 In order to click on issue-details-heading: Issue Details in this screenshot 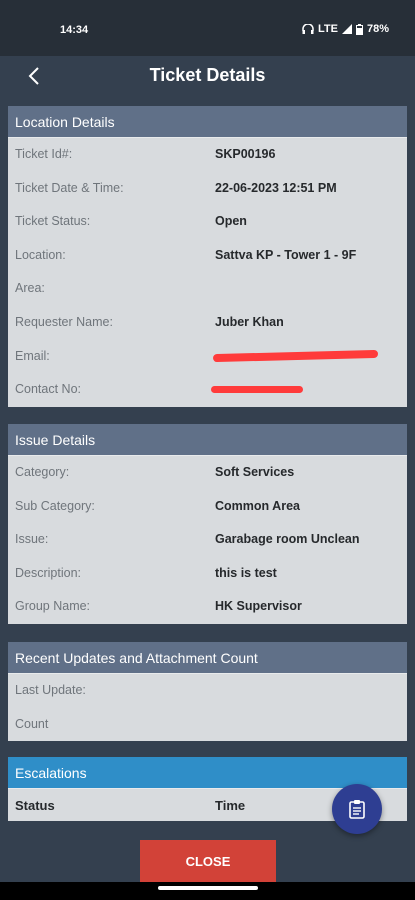, I will do `click(207, 440)`.